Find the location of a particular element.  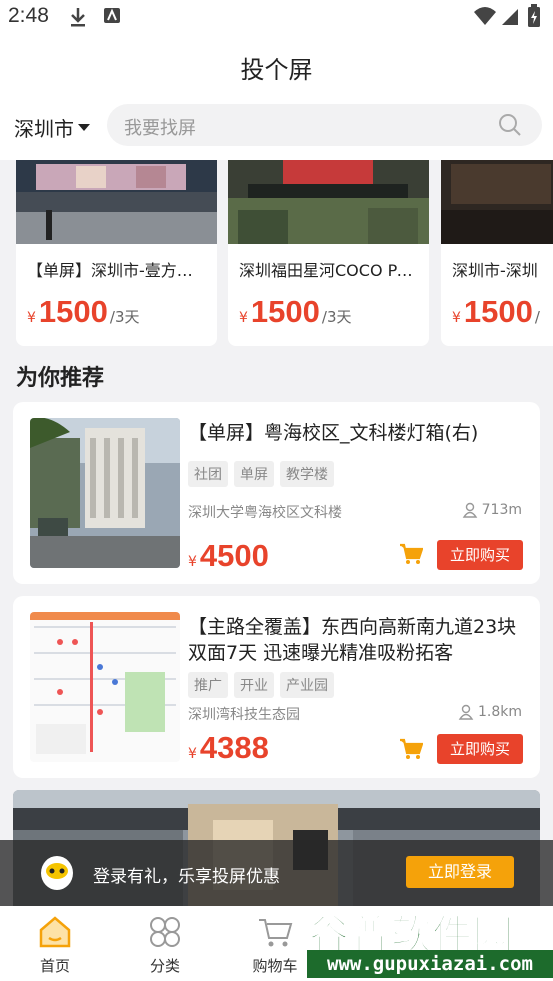

search-row: 深圳市 我要找屏 is located at coordinates (276, 129).